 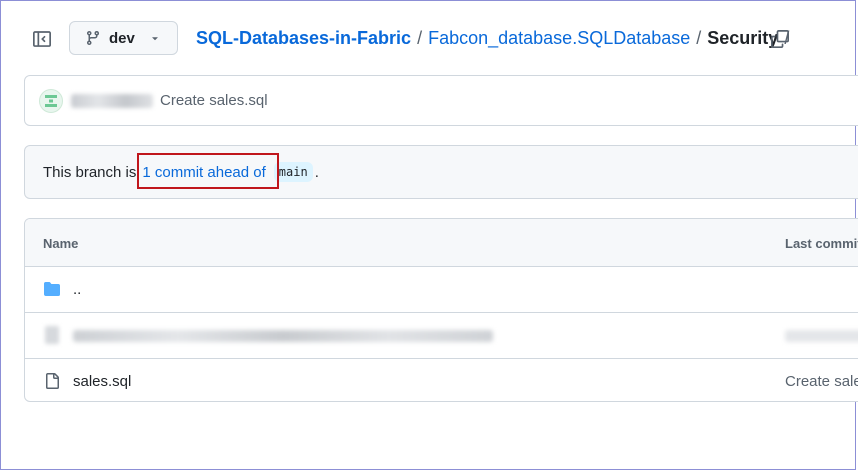 What do you see at coordinates (303, 38) in the screenshot?
I see `breadcrumb-repo-link: SQL-Databases-in-Fabric` at bounding box center [303, 38].